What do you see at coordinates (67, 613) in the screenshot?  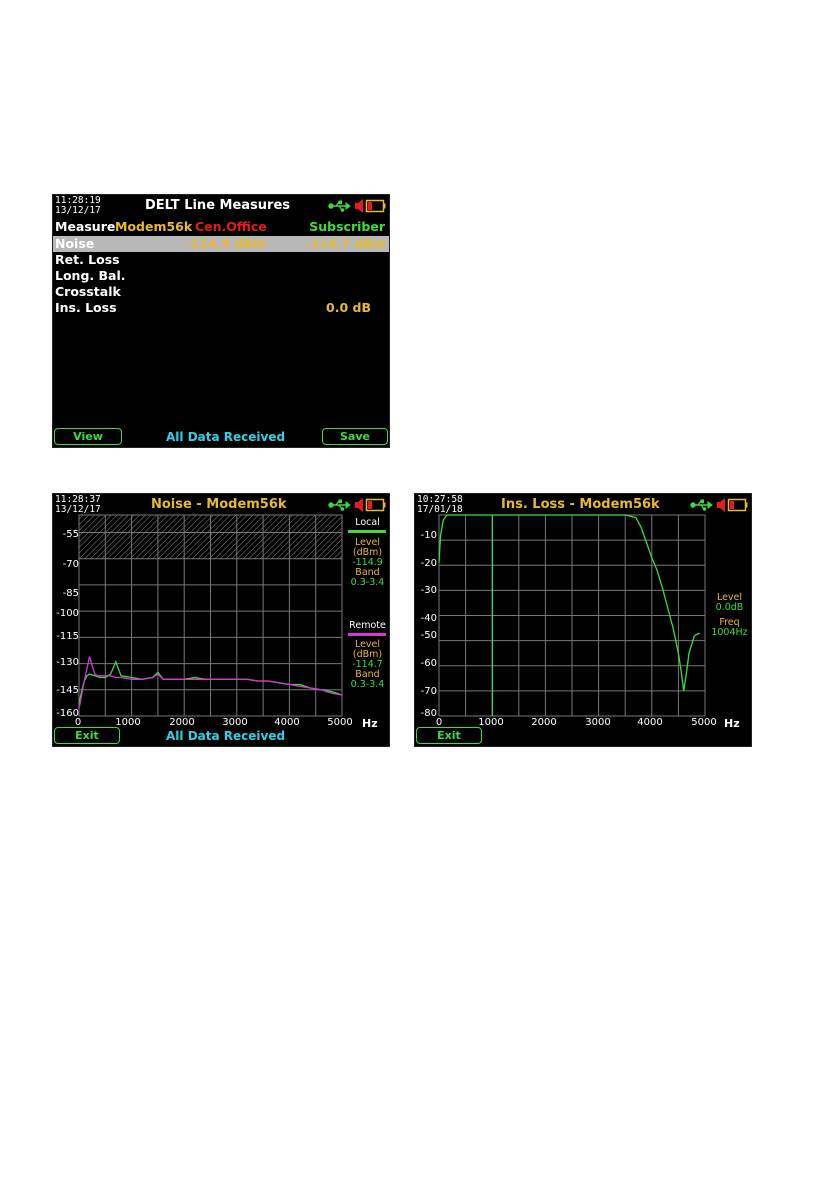 I see `y-tick-label: -100` at bounding box center [67, 613].